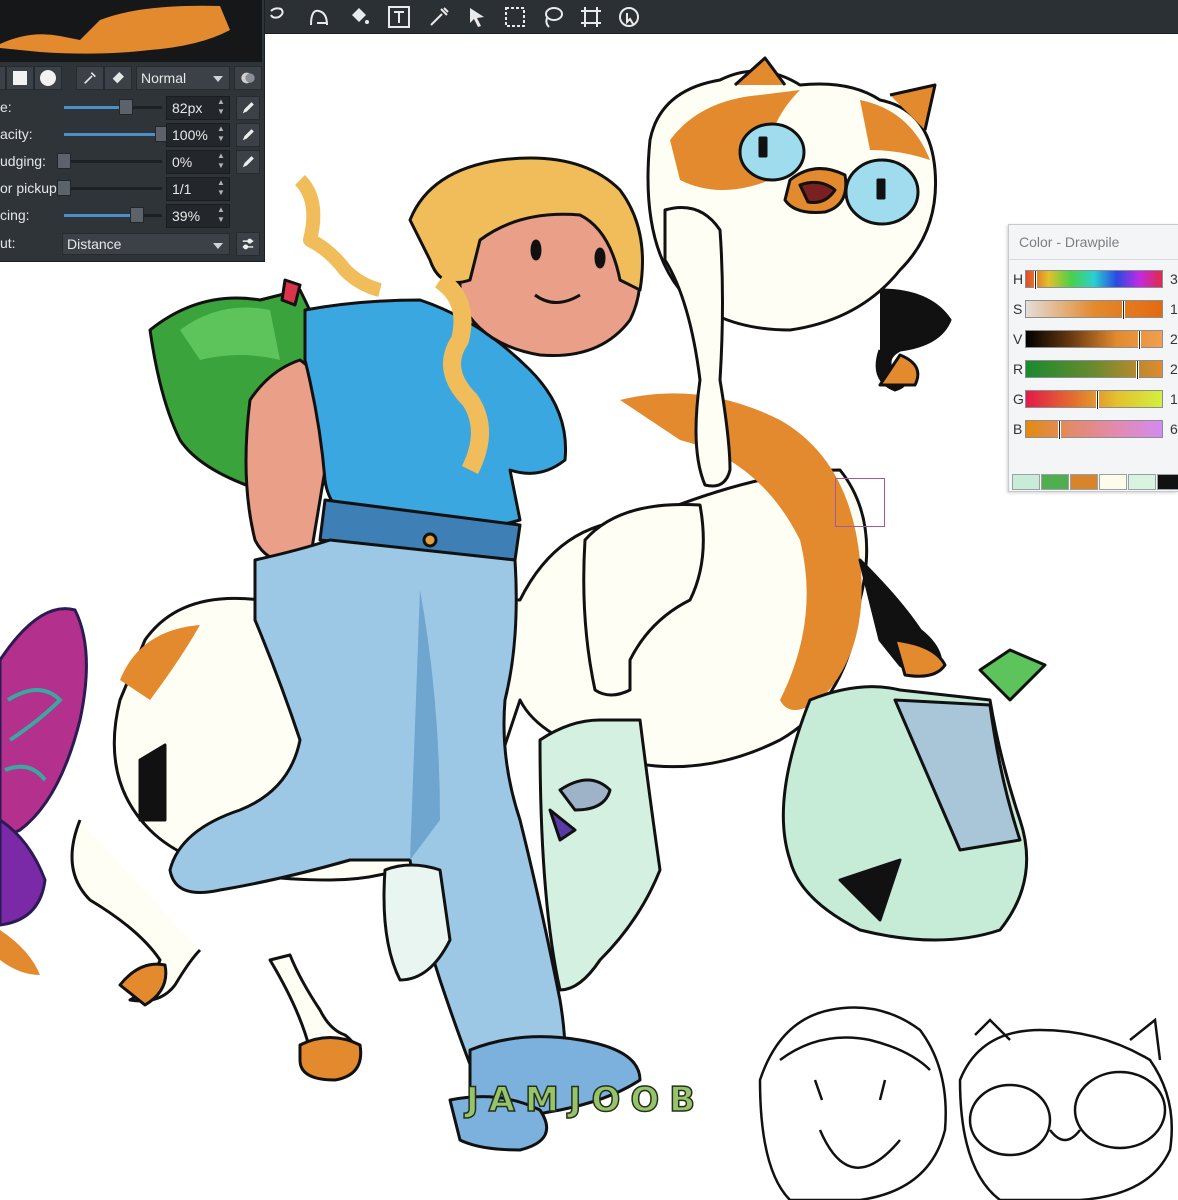 Image resolution: width=1178 pixels, height=1200 pixels. What do you see at coordinates (182, 162) in the screenshot?
I see `smudging-value: 0%` at bounding box center [182, 162].